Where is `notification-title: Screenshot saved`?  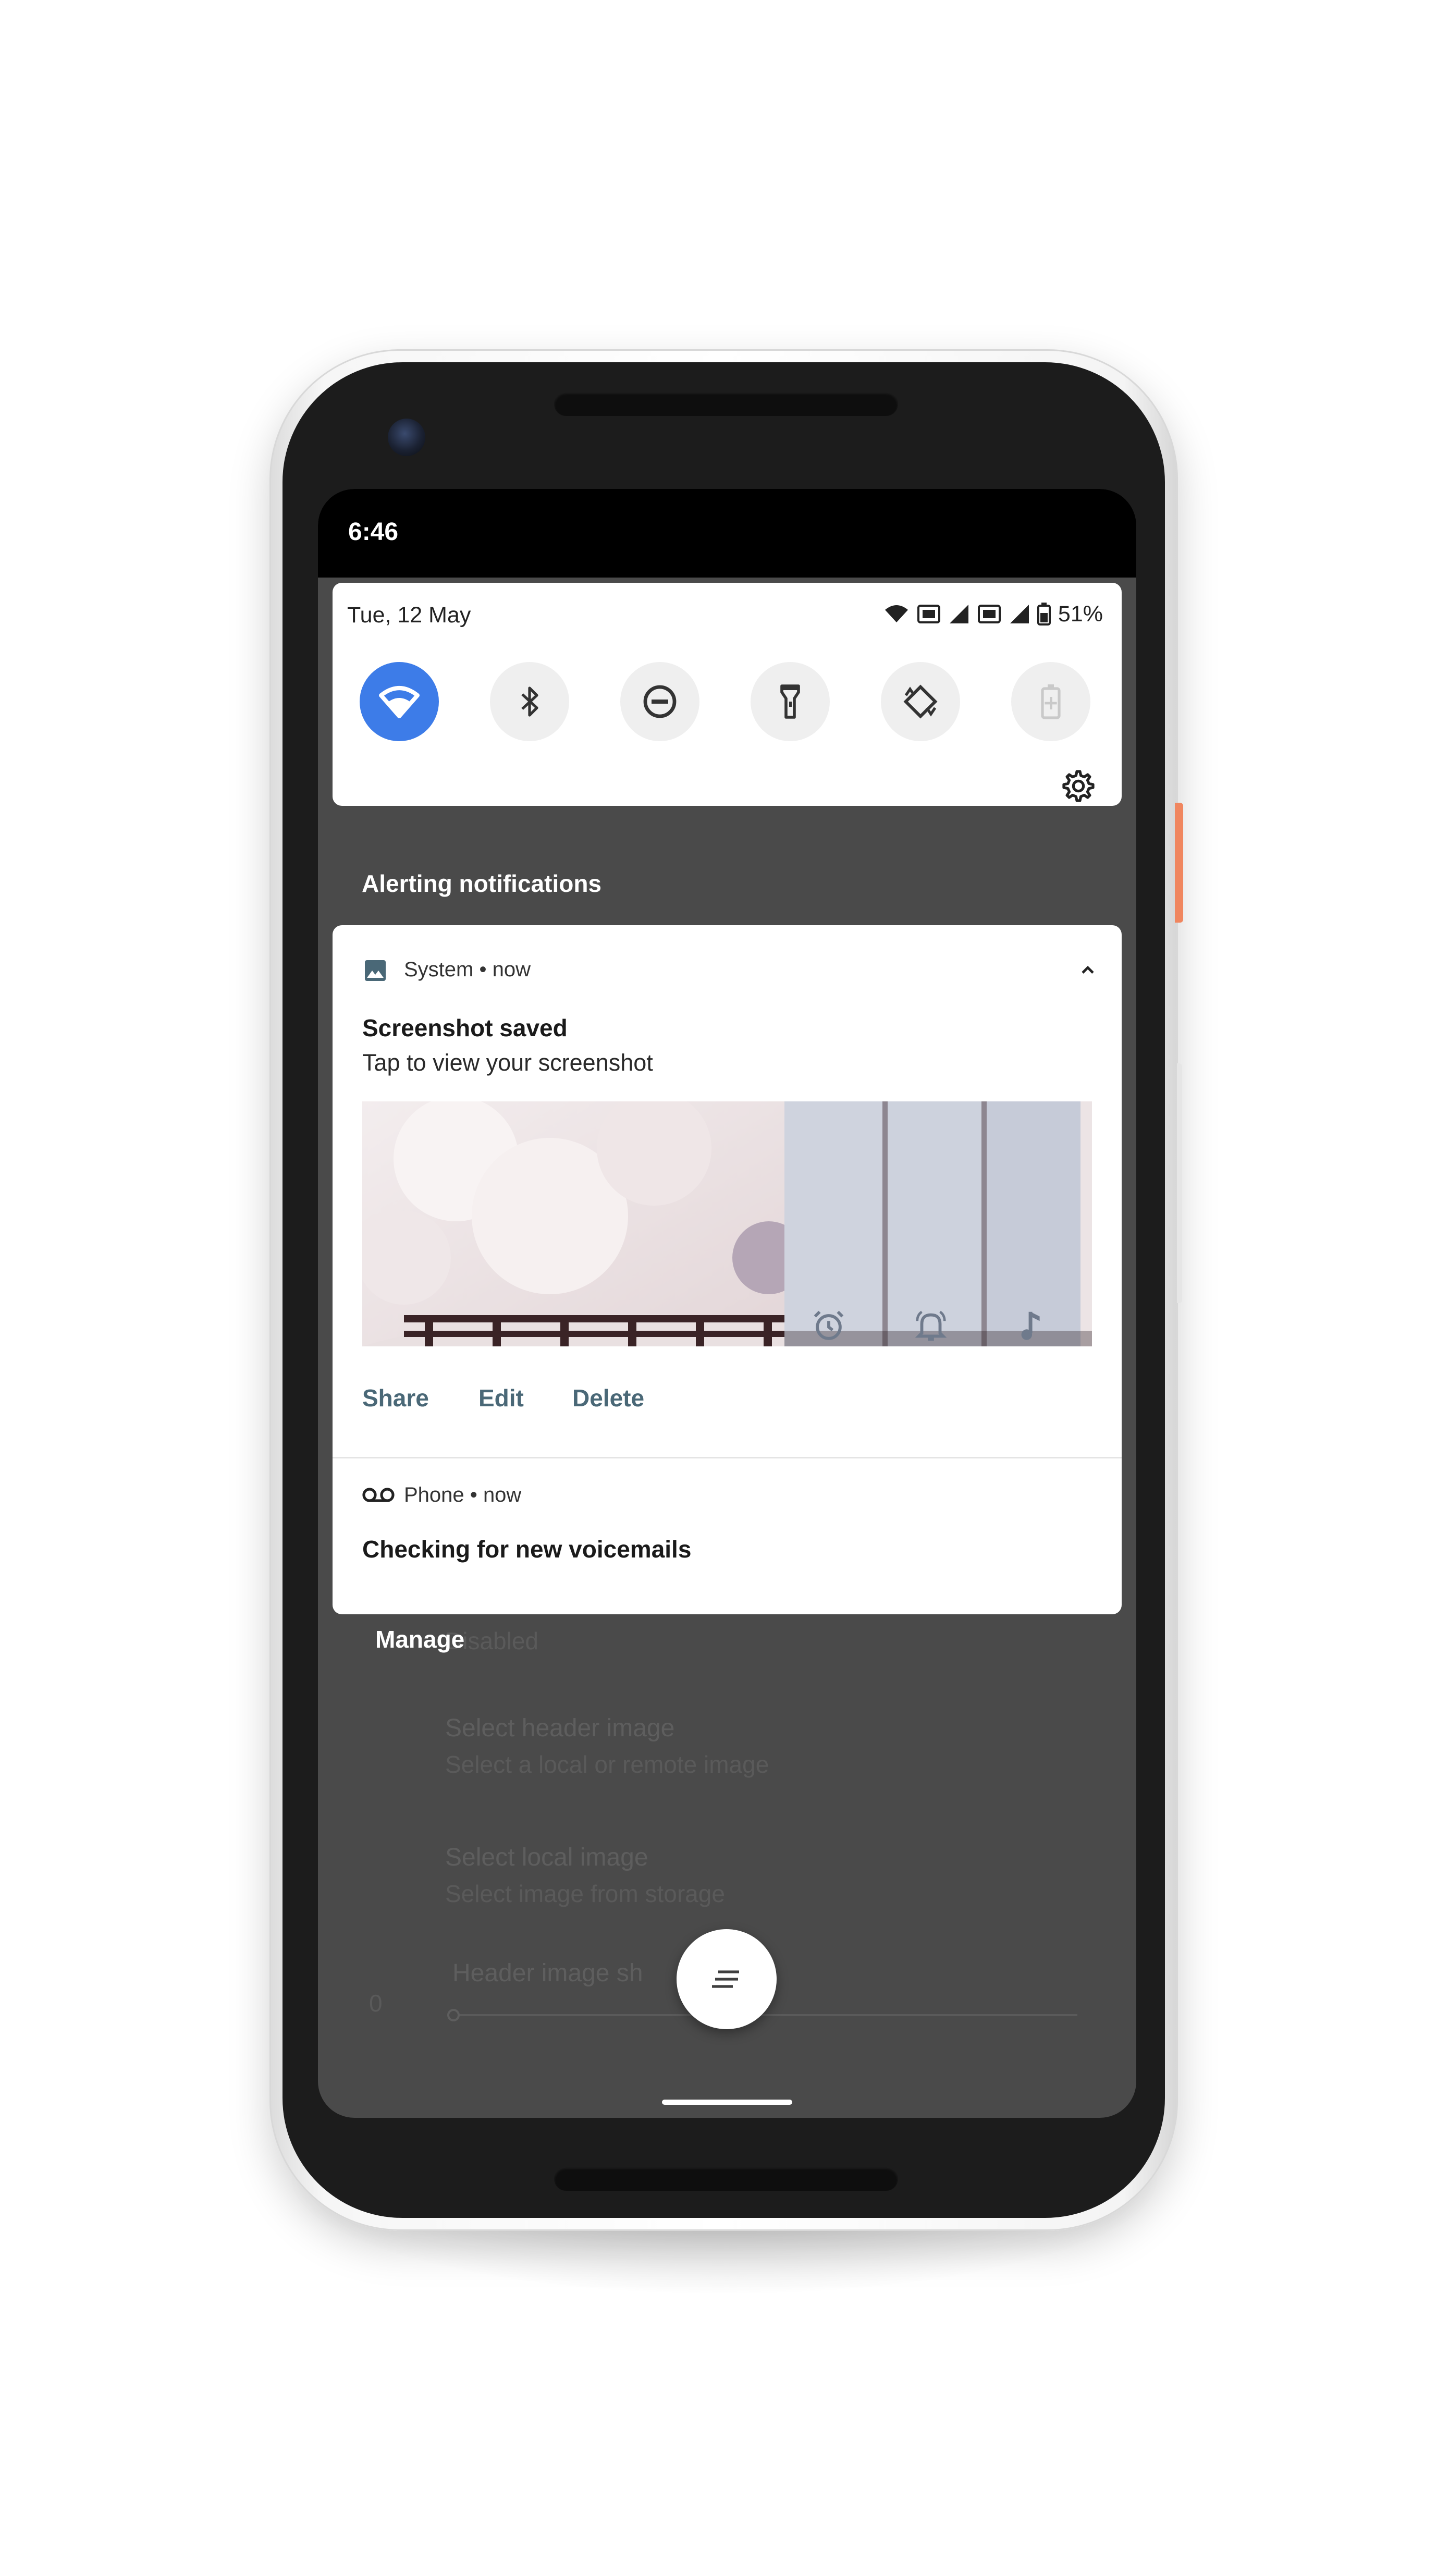
notification-title: Screenshot saved is located at coordinates (465, 1027).